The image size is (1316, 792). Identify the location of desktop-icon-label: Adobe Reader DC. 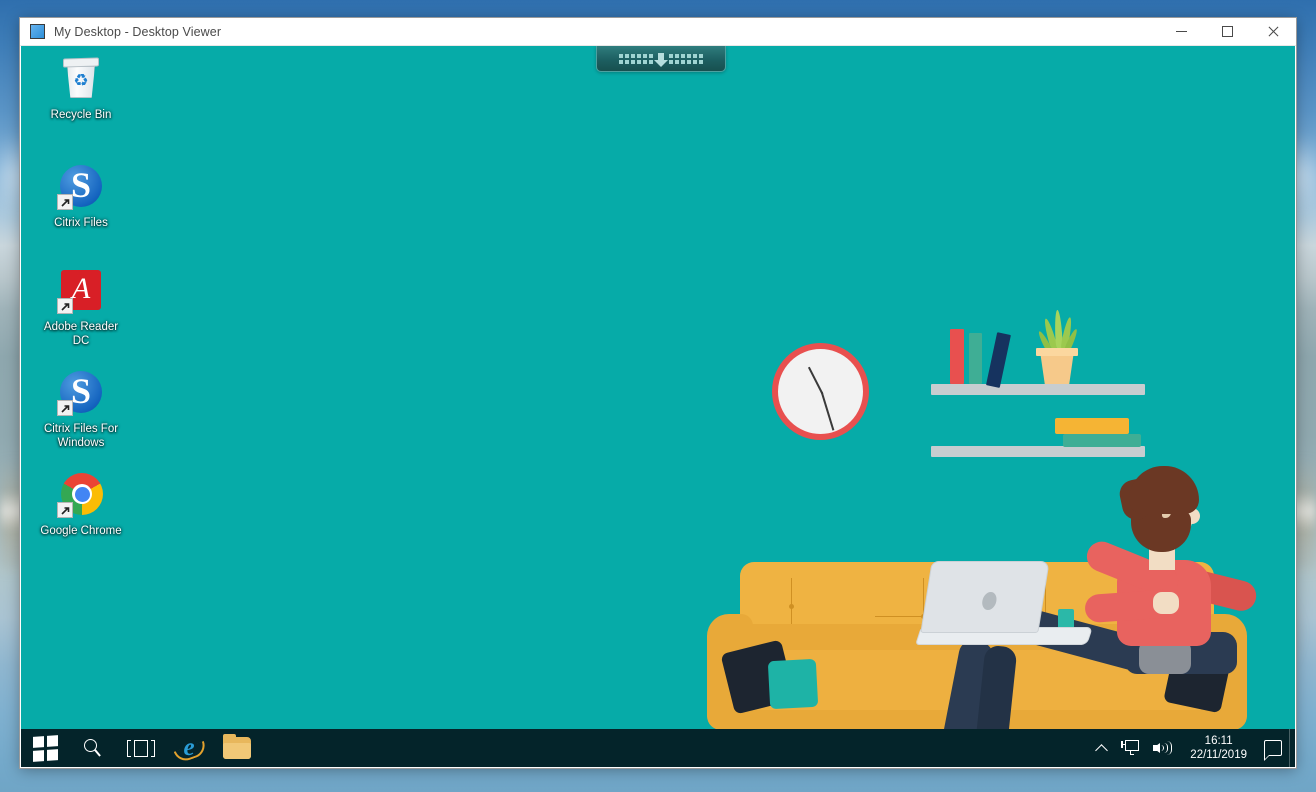
(81, 334).